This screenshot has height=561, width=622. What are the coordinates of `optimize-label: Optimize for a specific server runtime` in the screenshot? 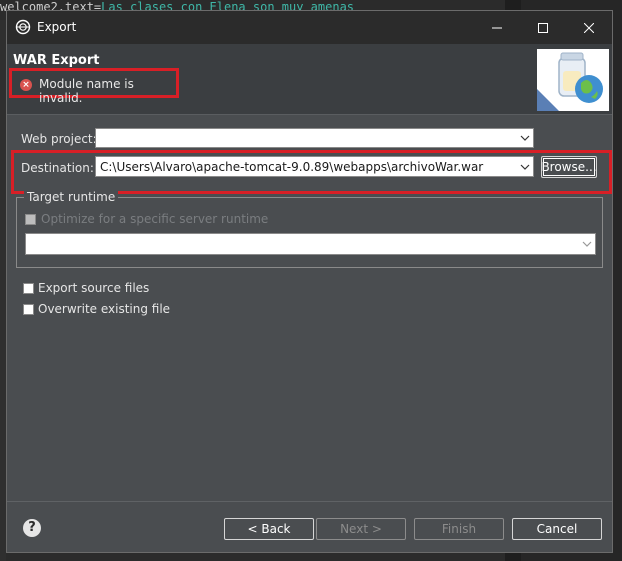 It's located at (155, 219).